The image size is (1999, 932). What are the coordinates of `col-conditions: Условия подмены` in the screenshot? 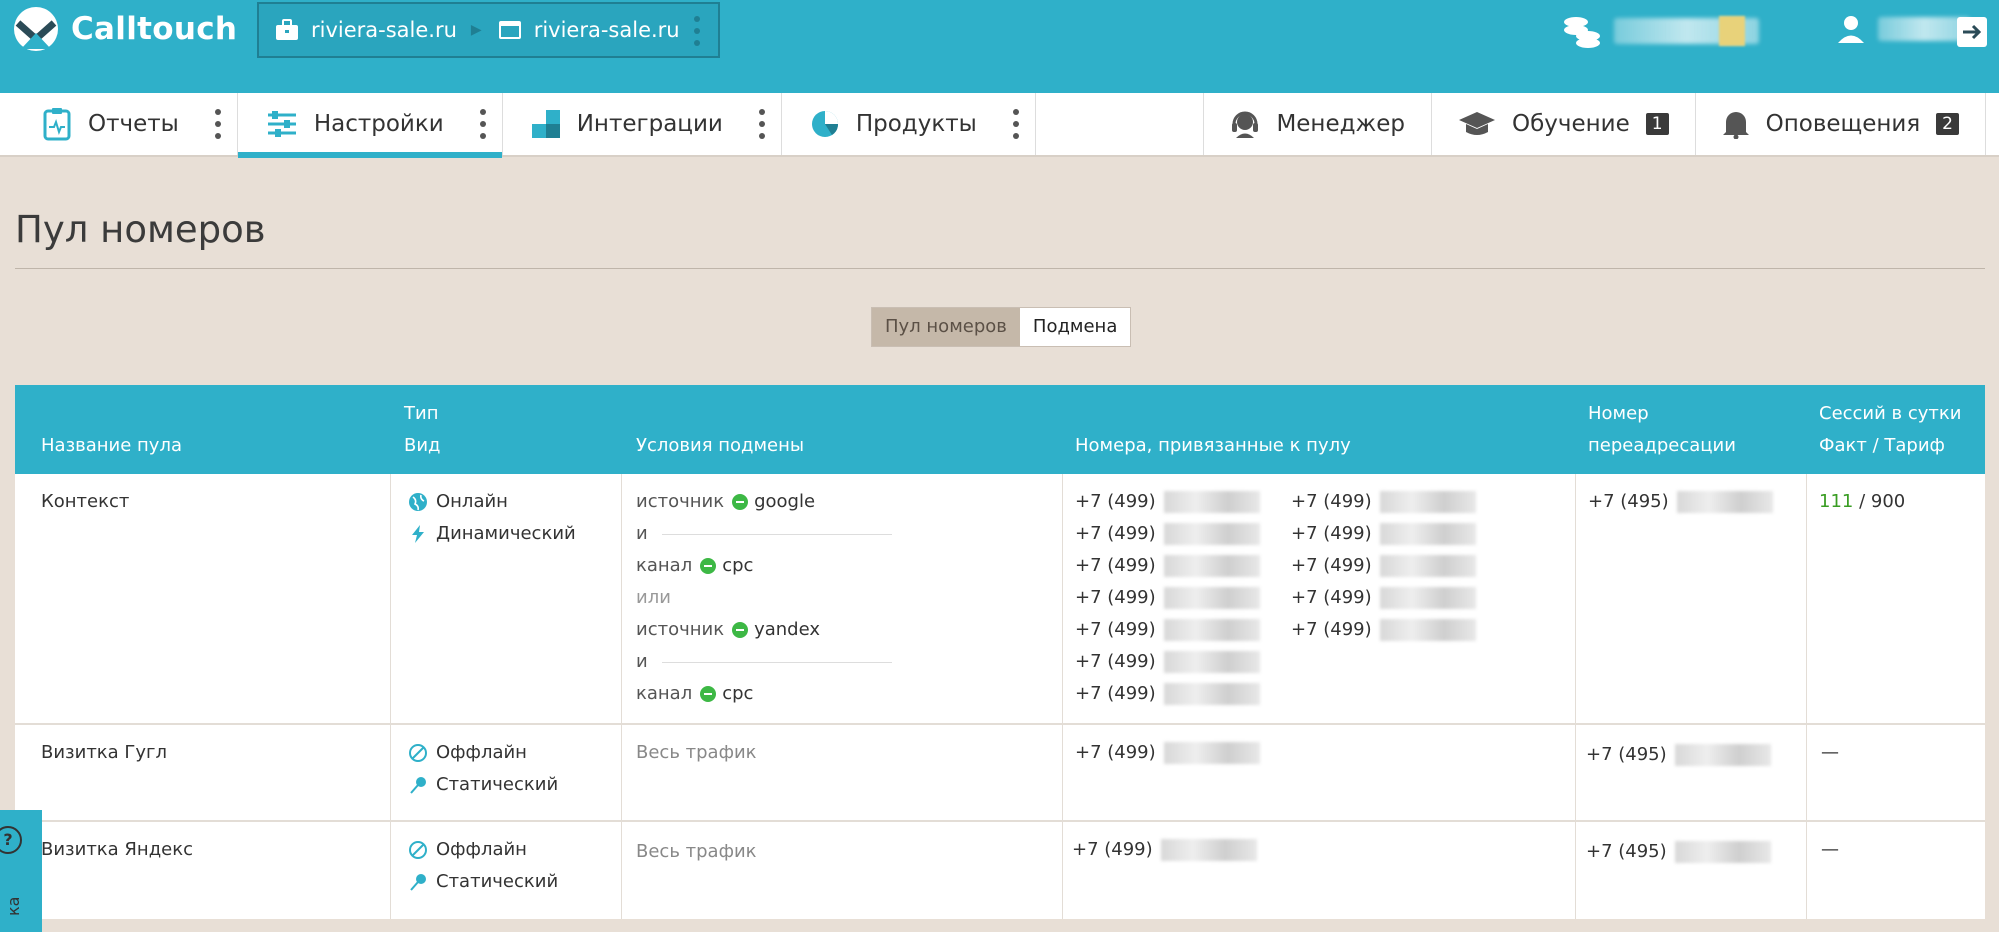 It's located at (720, 446).